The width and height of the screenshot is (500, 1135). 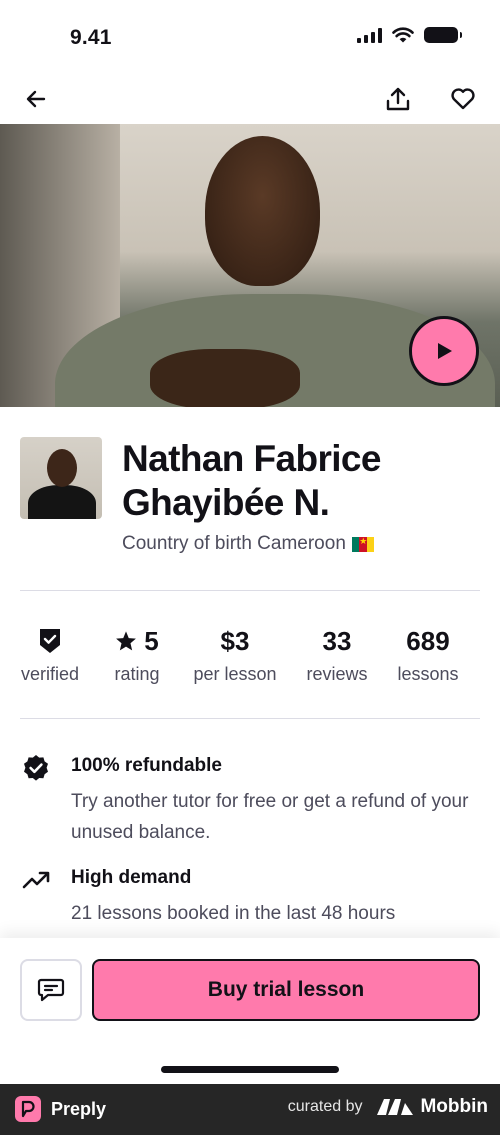 I want to click on stat-value: 33, so click(x=337, y=640).